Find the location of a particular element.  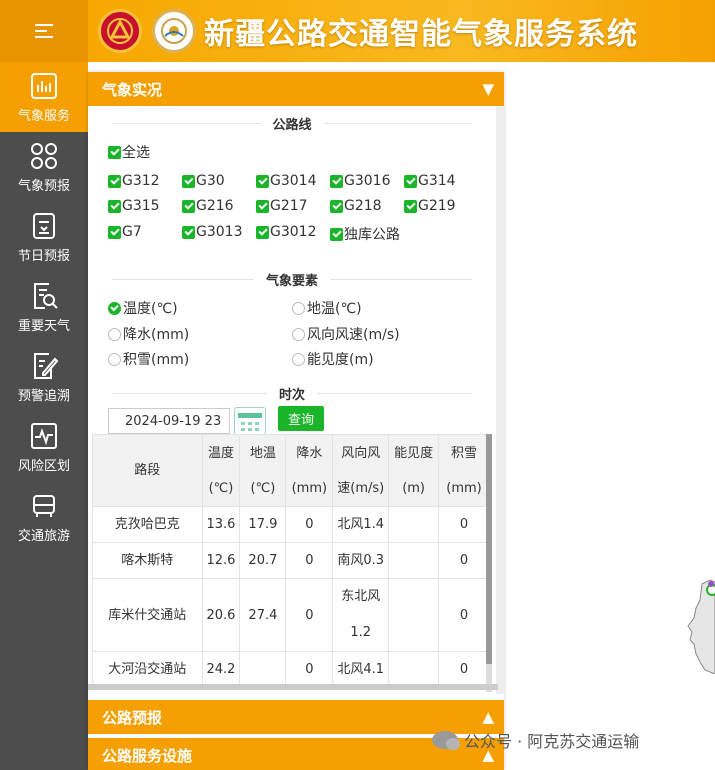

cell-section: 喀木斯特 is located at coordinates (147, 560).